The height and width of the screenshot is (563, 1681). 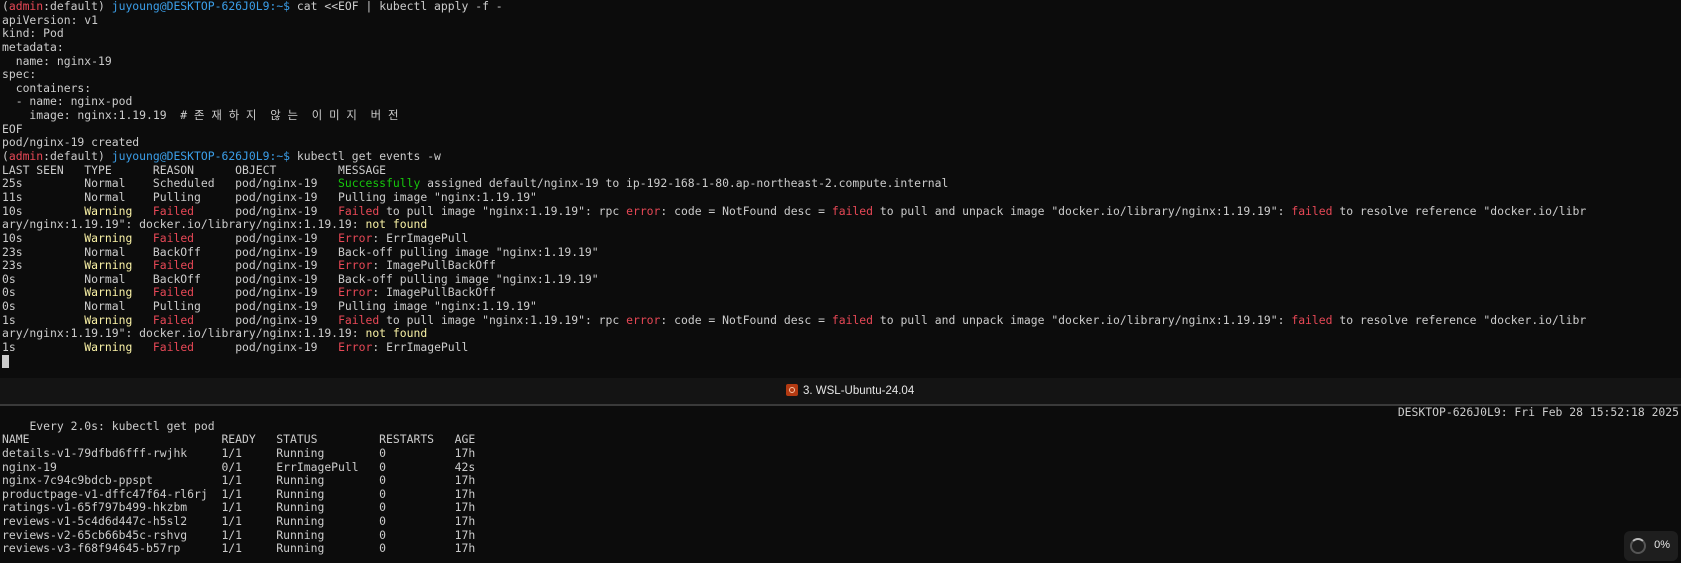 What do you see at coordinates (67, 101) in the screenshot?
I see `terminal-text-segment: - name: nginx-pod` at bounding box center [67, 101].